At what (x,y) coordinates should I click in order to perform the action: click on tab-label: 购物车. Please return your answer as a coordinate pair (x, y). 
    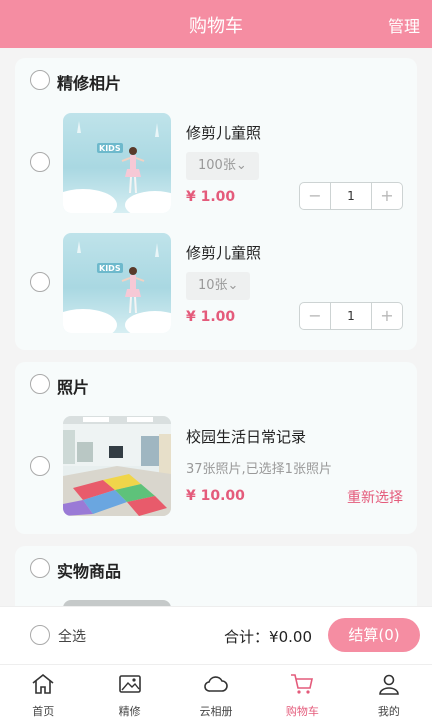
    Looking at the image, I should click on (302, 711).